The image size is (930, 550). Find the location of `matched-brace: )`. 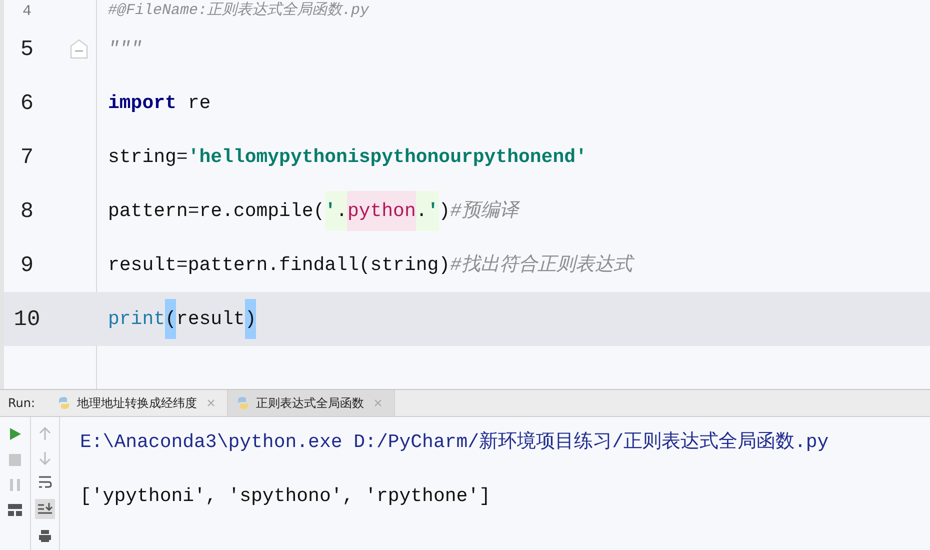

matched-brace: ) is located at coordinates (250, 319).